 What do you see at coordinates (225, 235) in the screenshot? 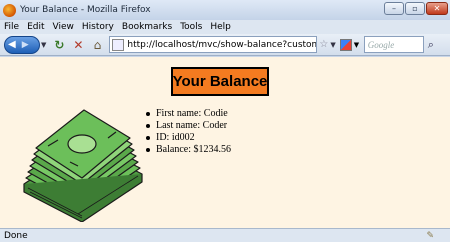
I see `status-bar: Done ✎` at bounding box center [225, 235].